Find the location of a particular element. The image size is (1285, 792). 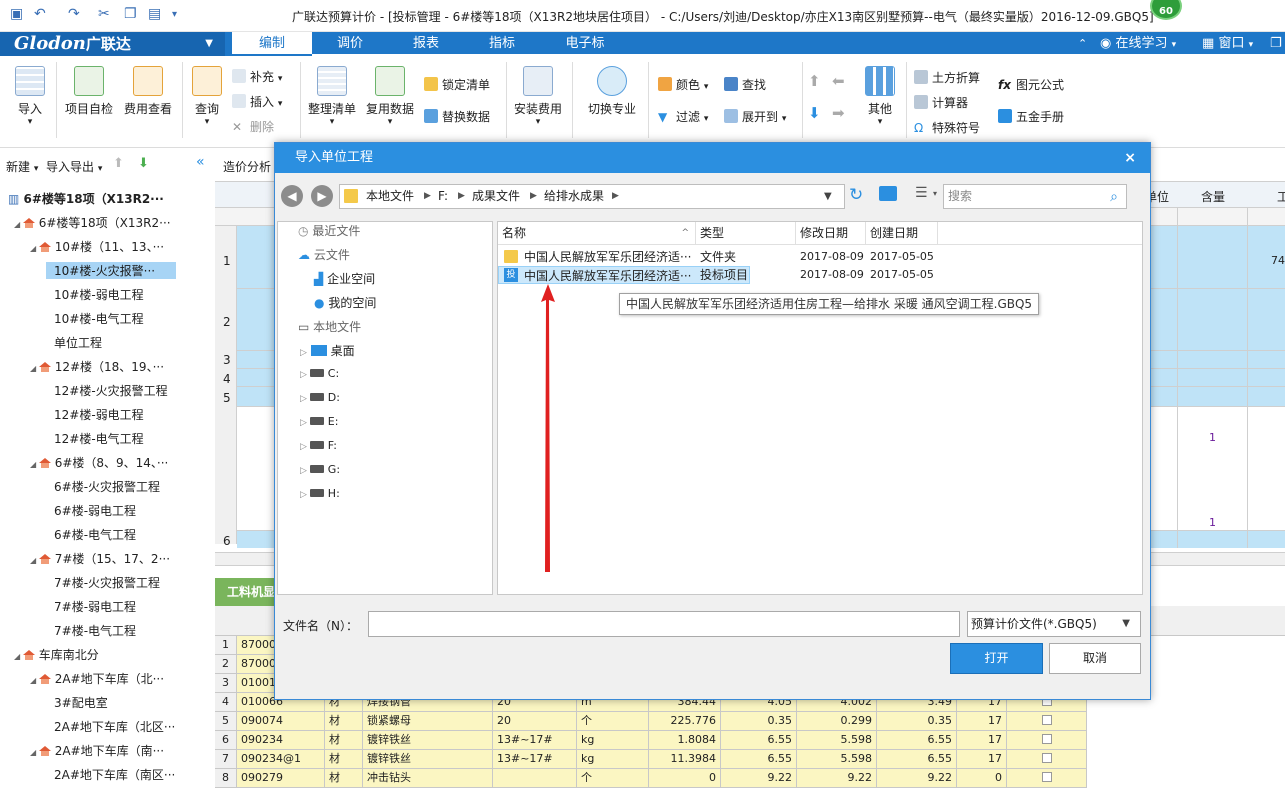

tab-e-bid: 电子标 is located at coordinates (585, 44).